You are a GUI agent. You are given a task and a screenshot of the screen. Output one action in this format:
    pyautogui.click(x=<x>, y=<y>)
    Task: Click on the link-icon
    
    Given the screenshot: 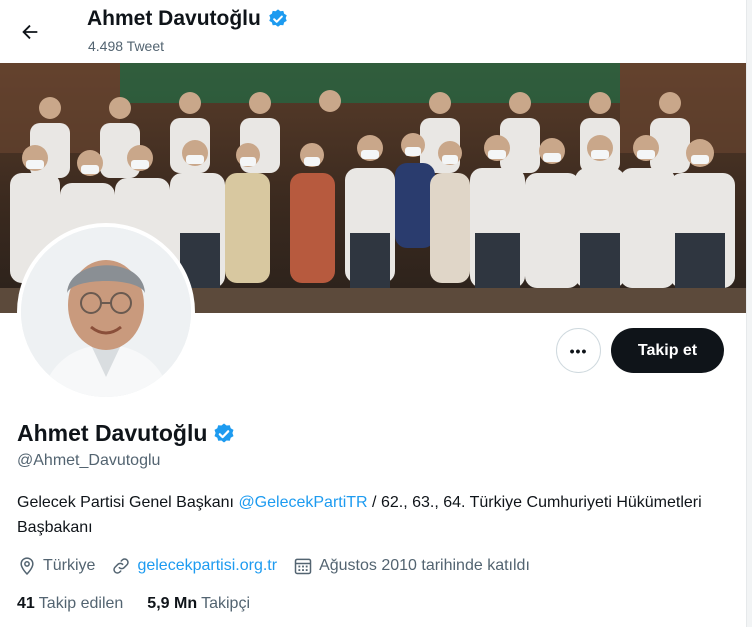 What is the action you would take?
    pyautogui.click(x=121, y=566)
    